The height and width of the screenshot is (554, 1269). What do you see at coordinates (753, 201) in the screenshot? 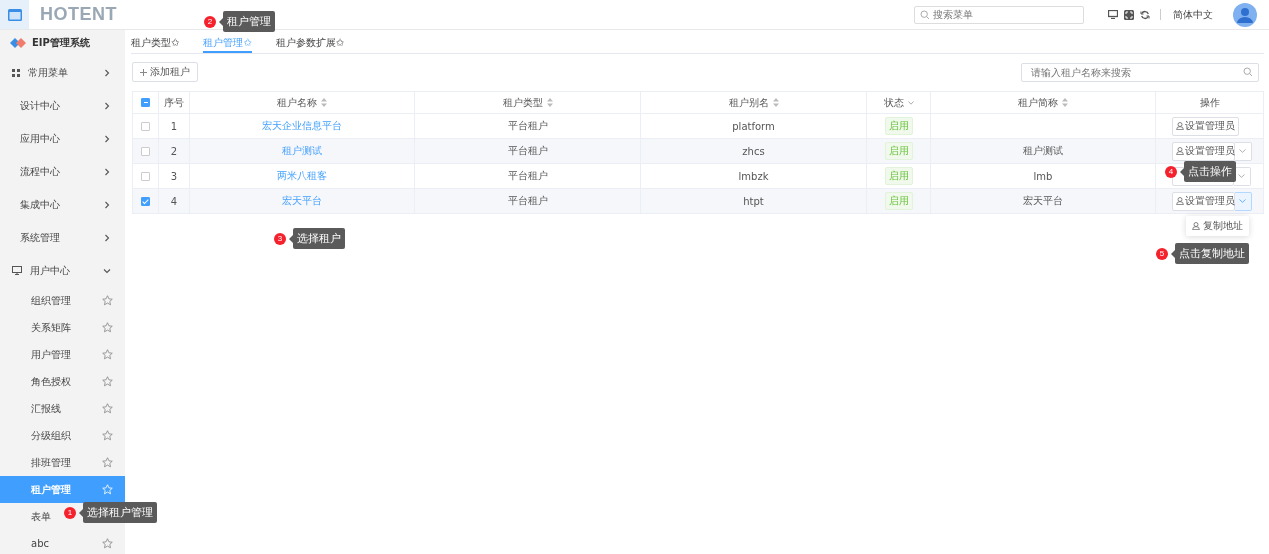
I see `table-cell: htpt` at bounding box center [753, 201].